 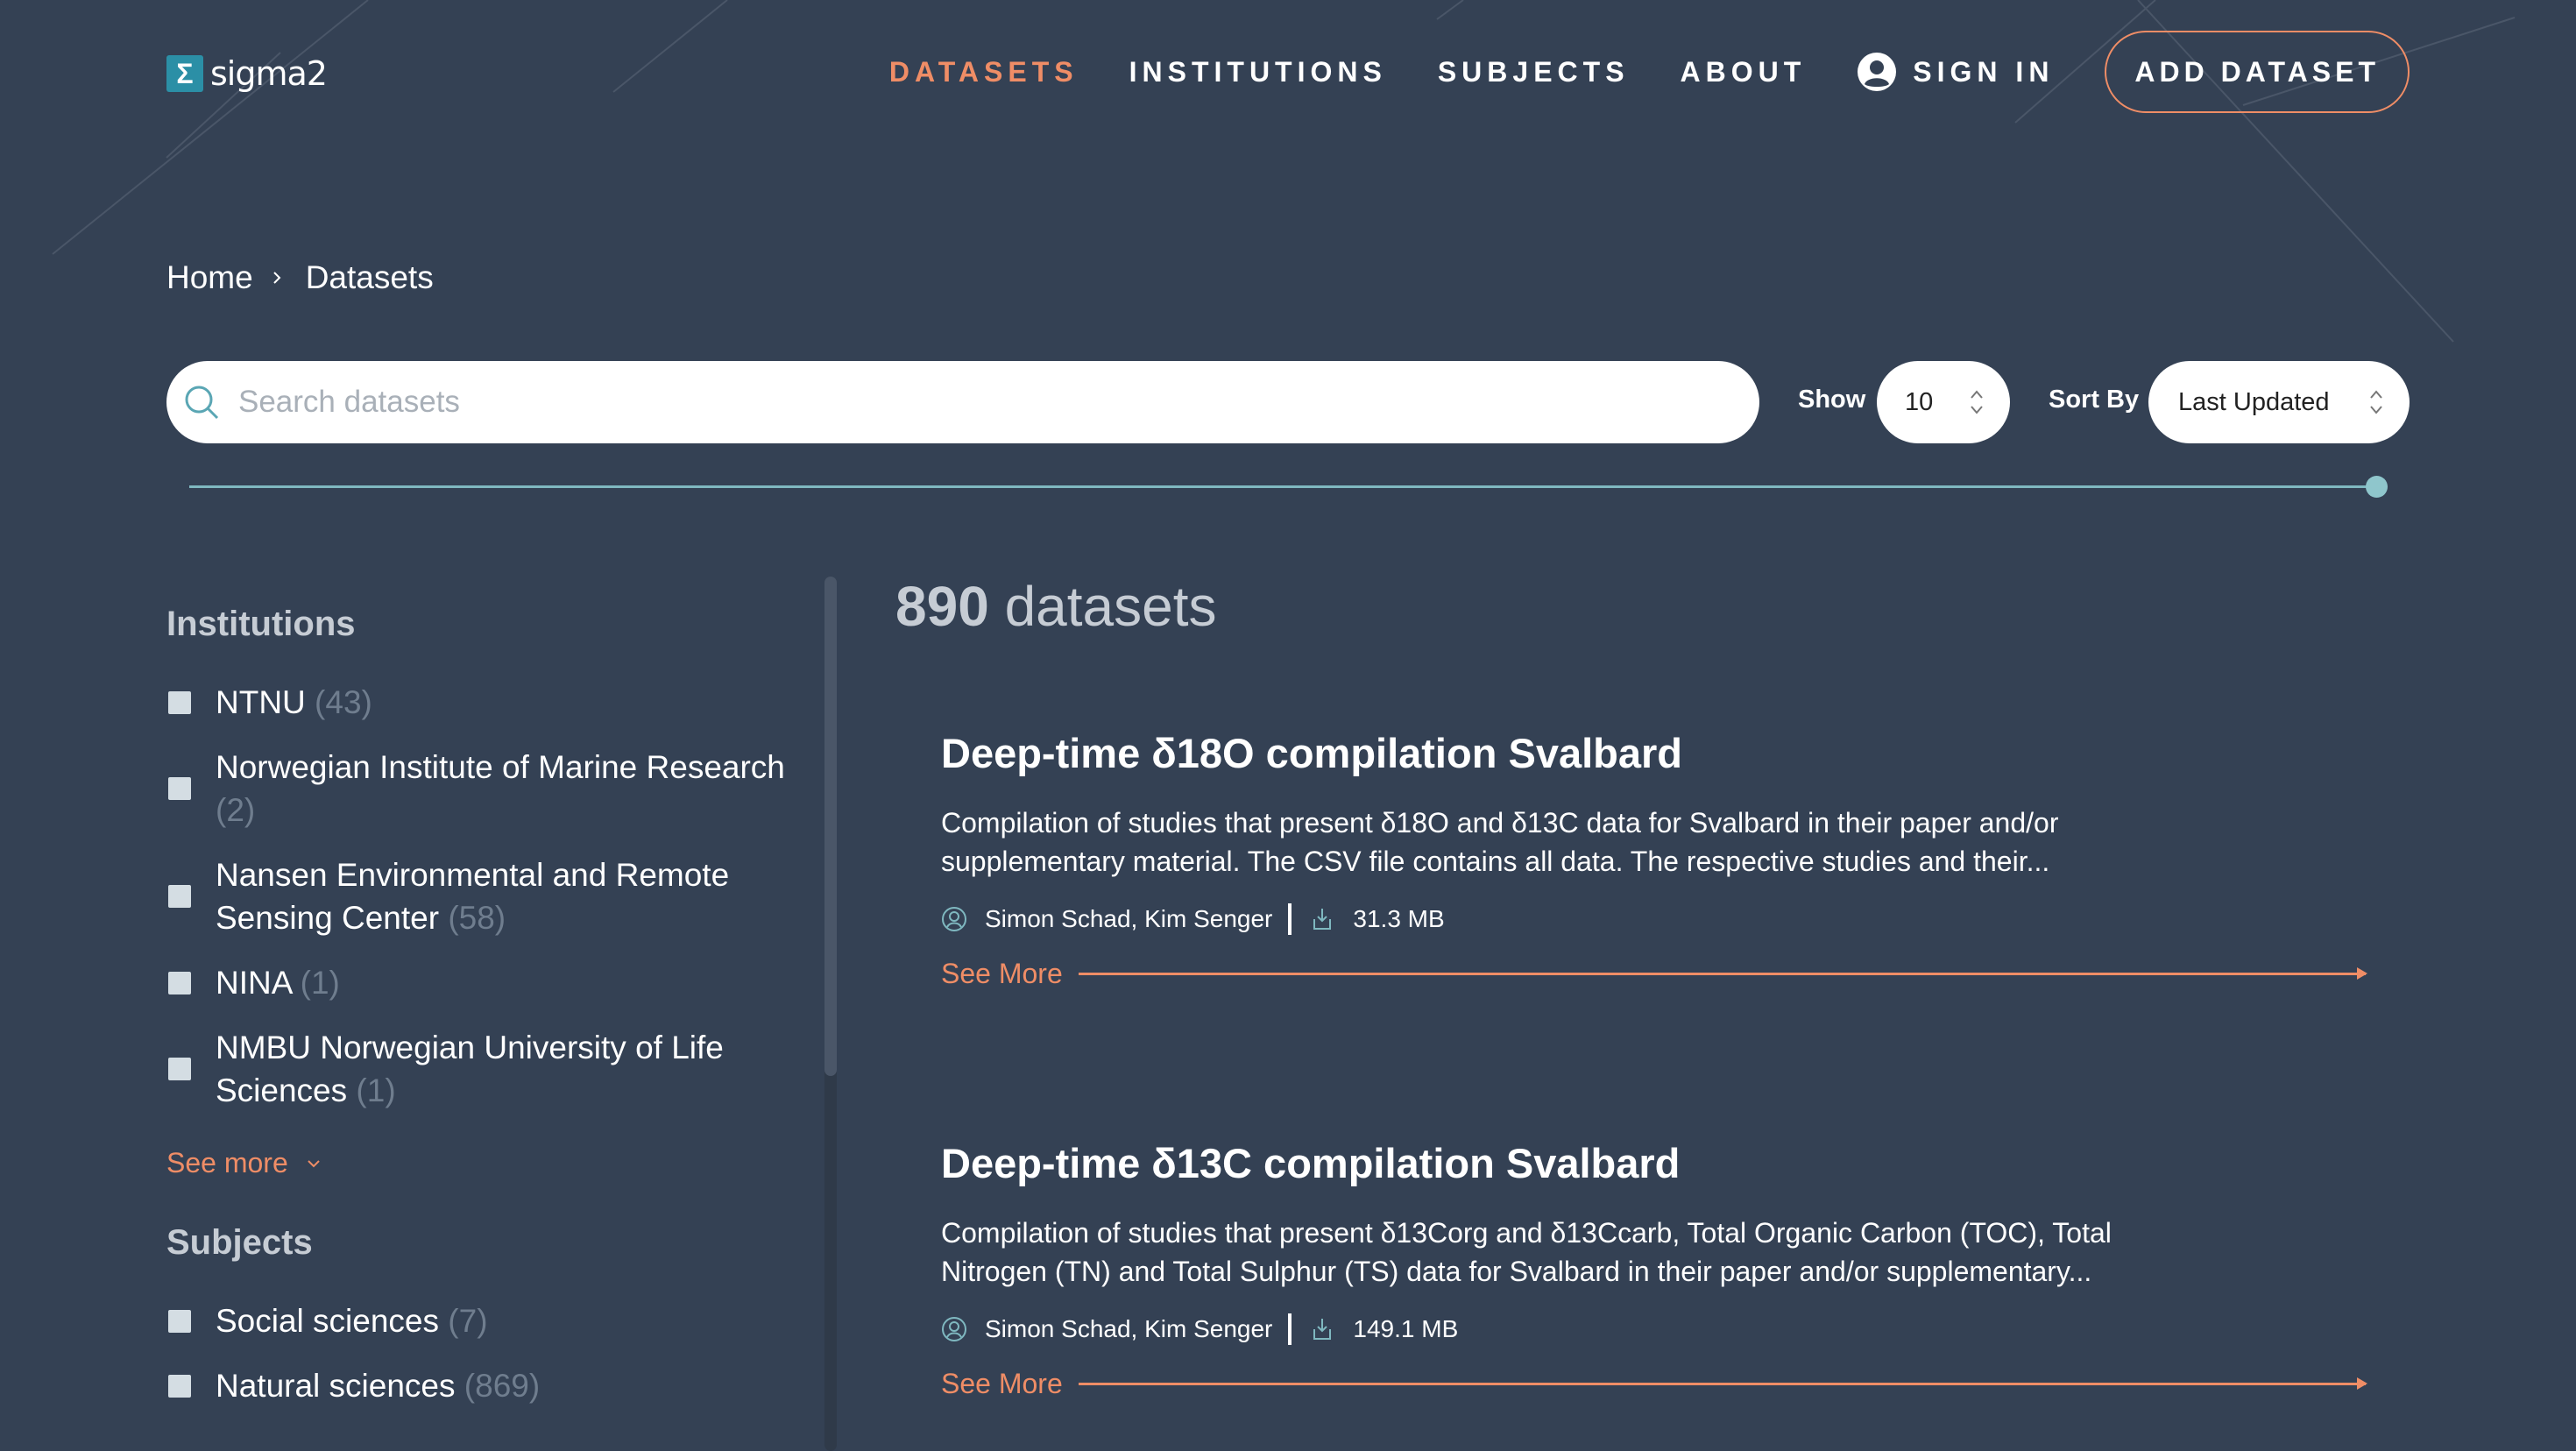 I want to click on sign-in-label: SIGN IN, so click(x=1984, y=71).